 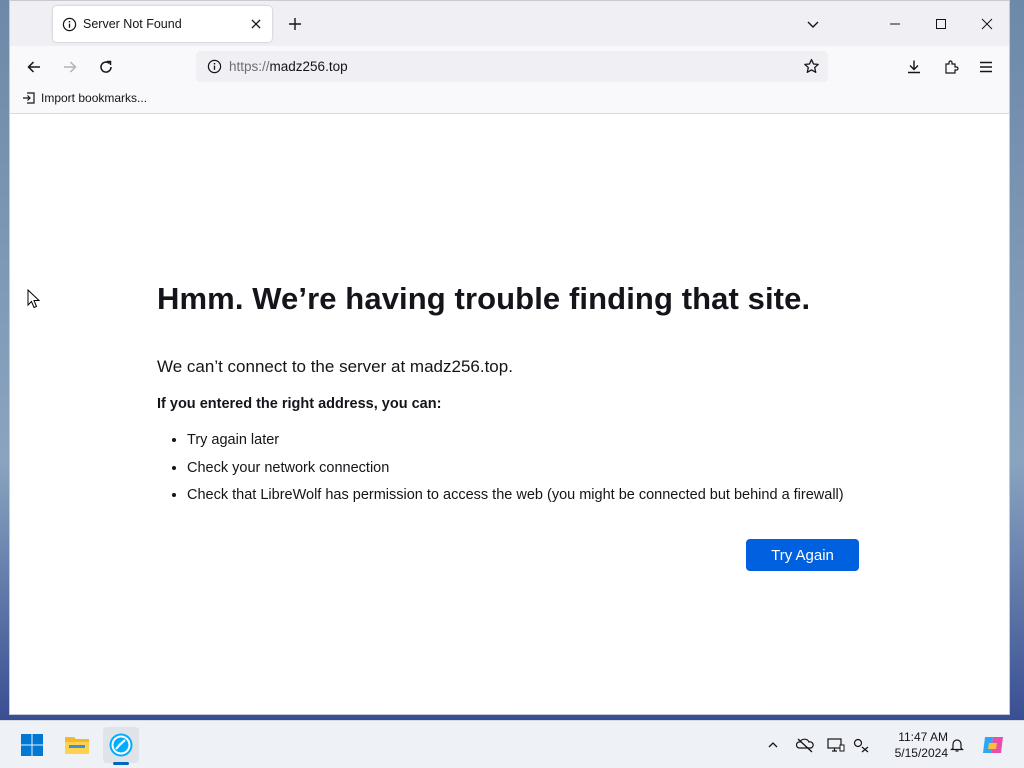 I want to click on plus-icon, so click(x=295, y=24).